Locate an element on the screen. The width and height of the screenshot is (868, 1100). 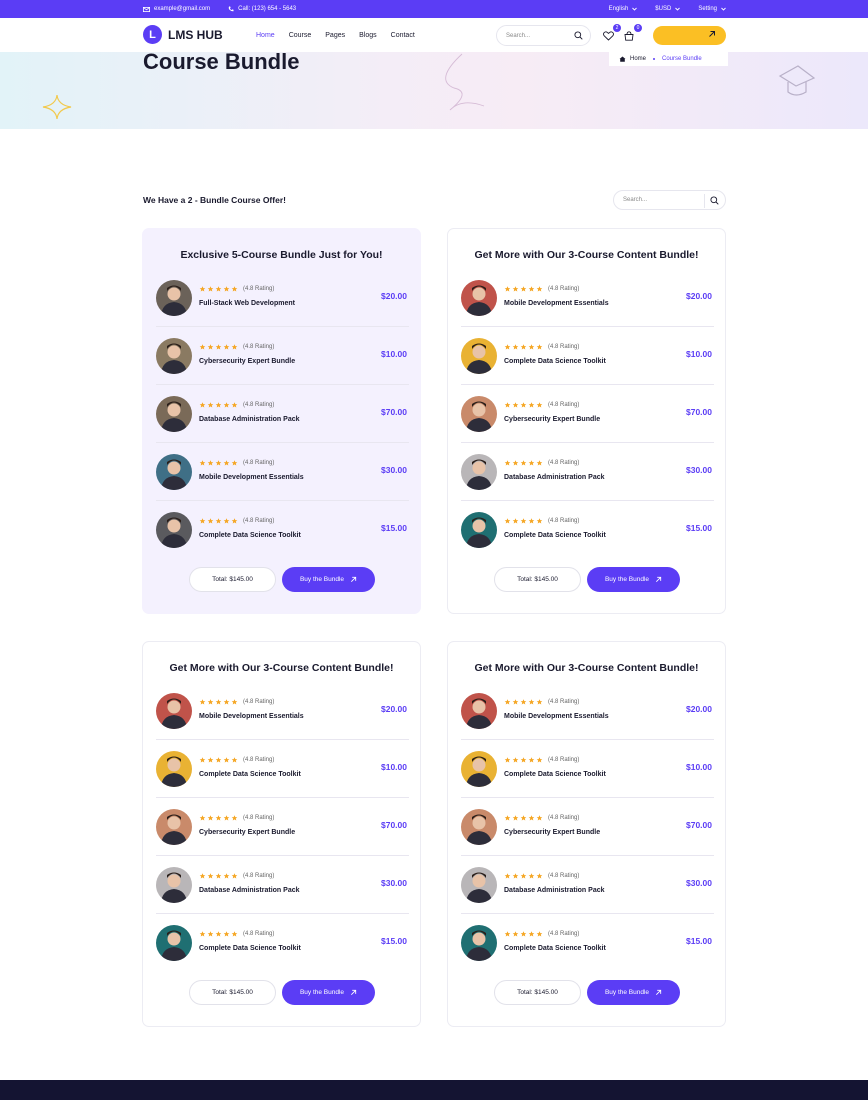
wishlist-button: 2 is located at coordinates (612, 32).